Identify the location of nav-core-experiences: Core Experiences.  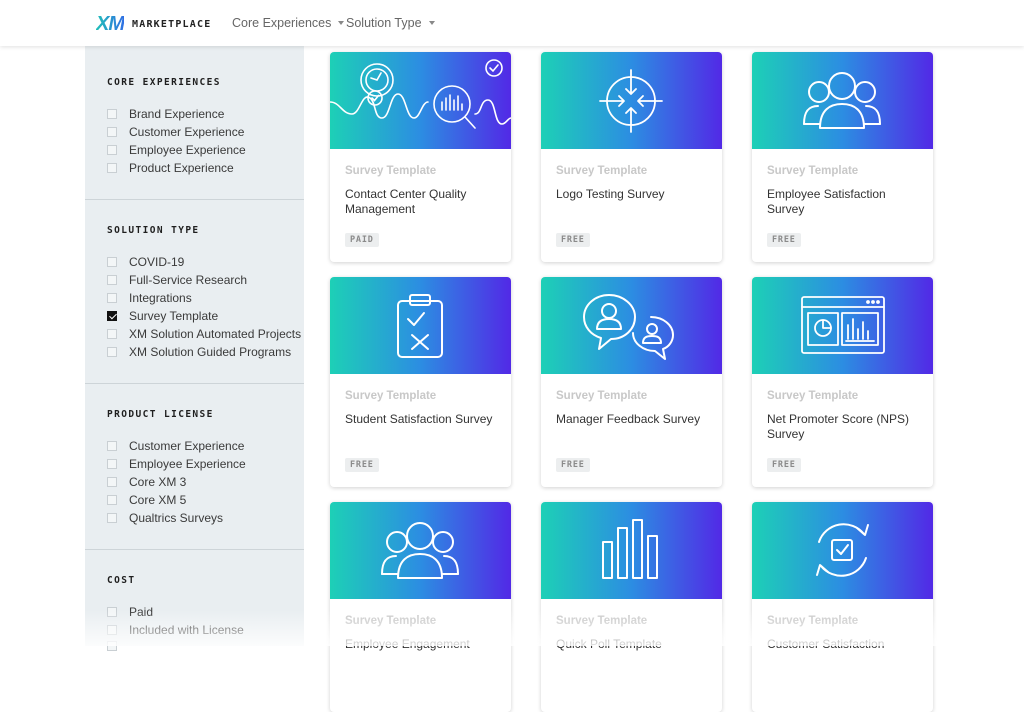
(288, 23).